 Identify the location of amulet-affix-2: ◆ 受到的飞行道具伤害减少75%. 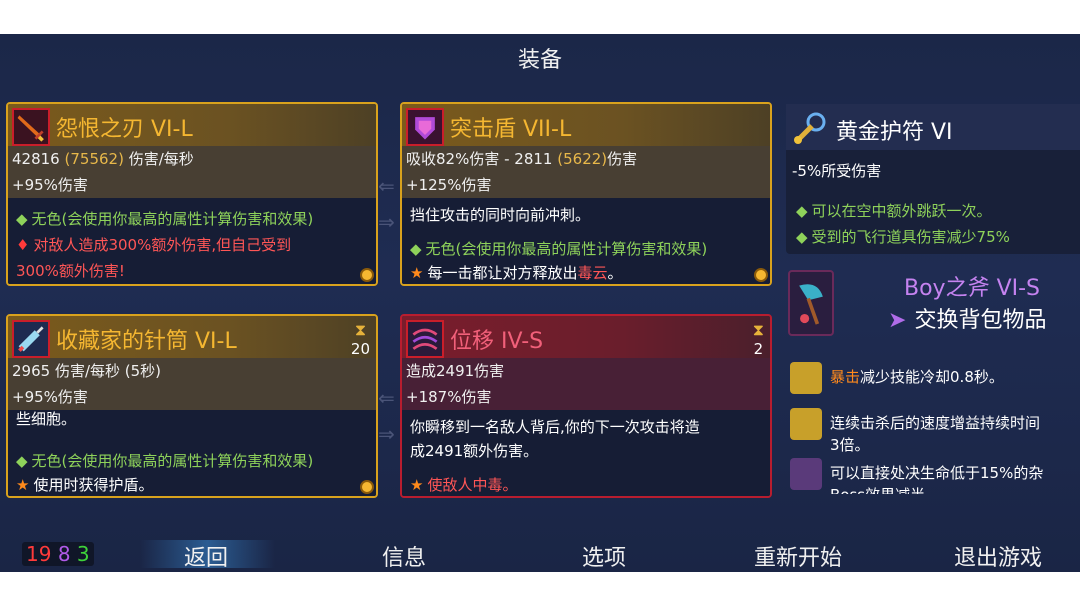
(903, 237).